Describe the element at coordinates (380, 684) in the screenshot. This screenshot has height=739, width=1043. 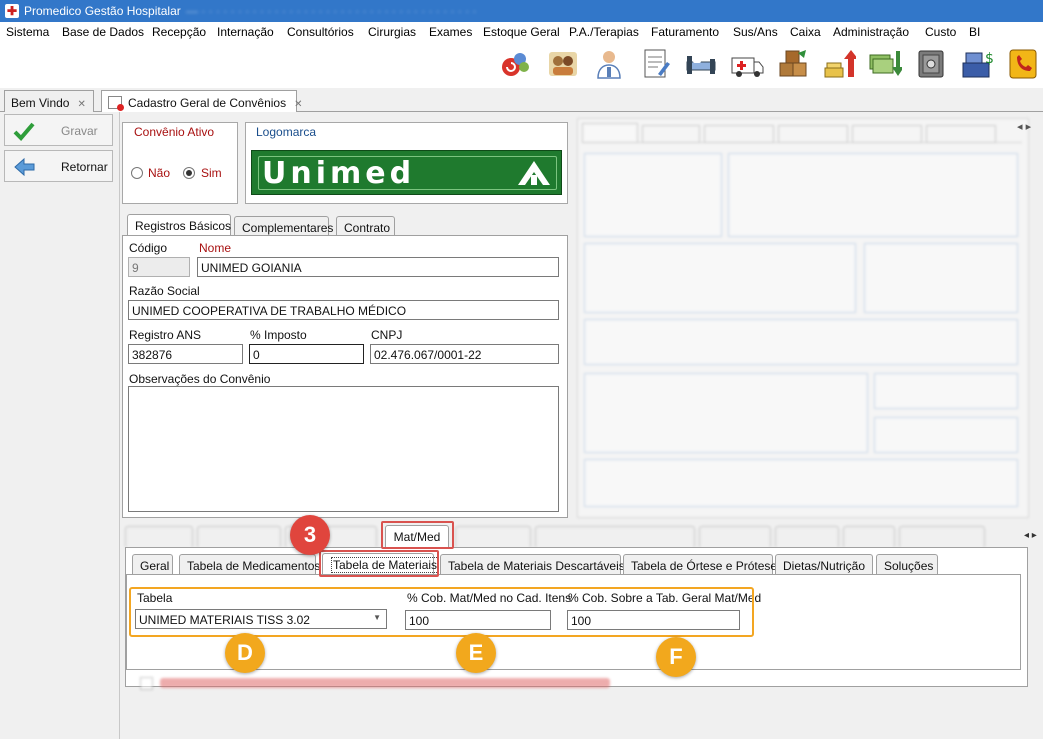
I see `blurred-checkbox-row` at that location.